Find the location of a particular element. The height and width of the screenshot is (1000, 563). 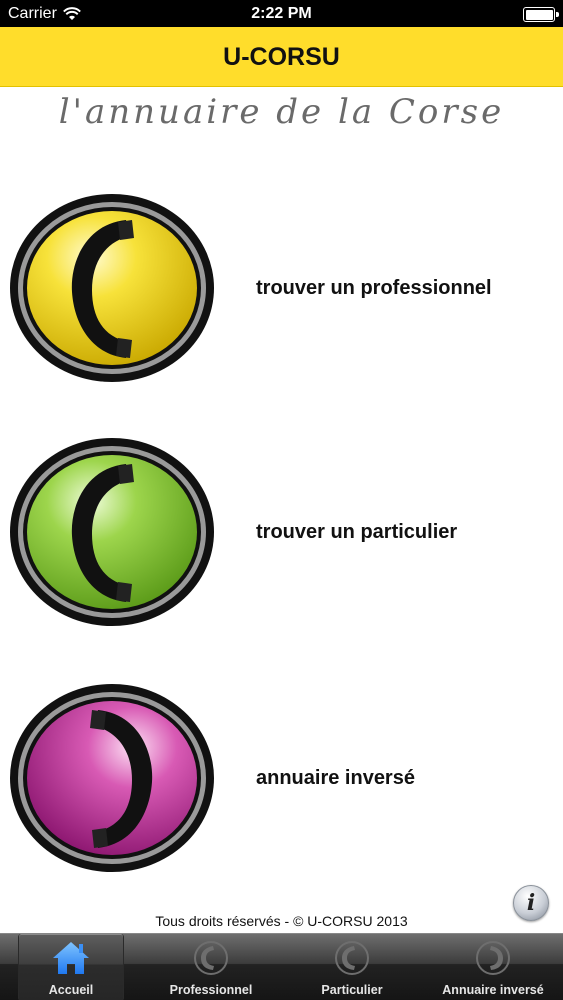

tab-accueil: Accueil is located at coordinates (71, 967).